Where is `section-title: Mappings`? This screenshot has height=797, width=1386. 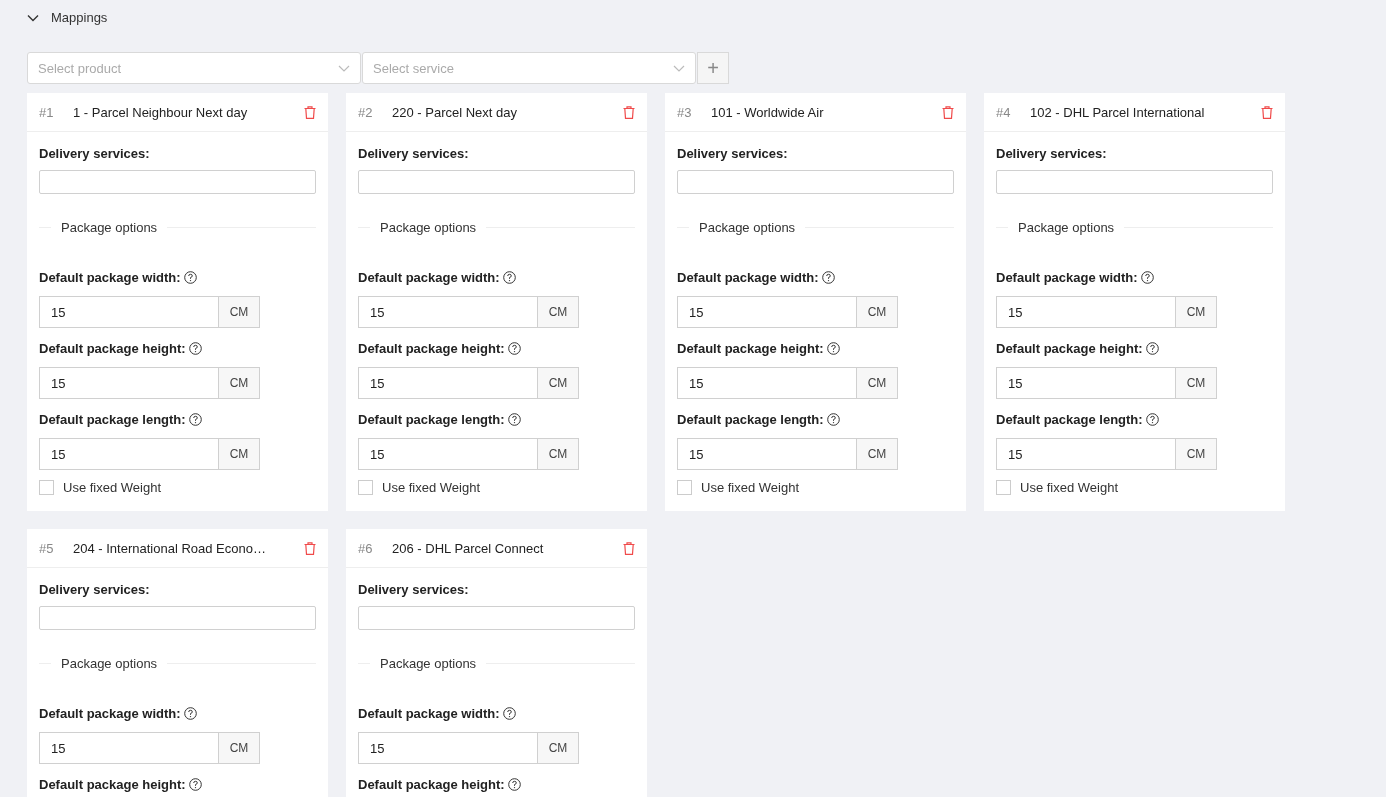 section-title: Mappings is located at coordinates (79, 17).